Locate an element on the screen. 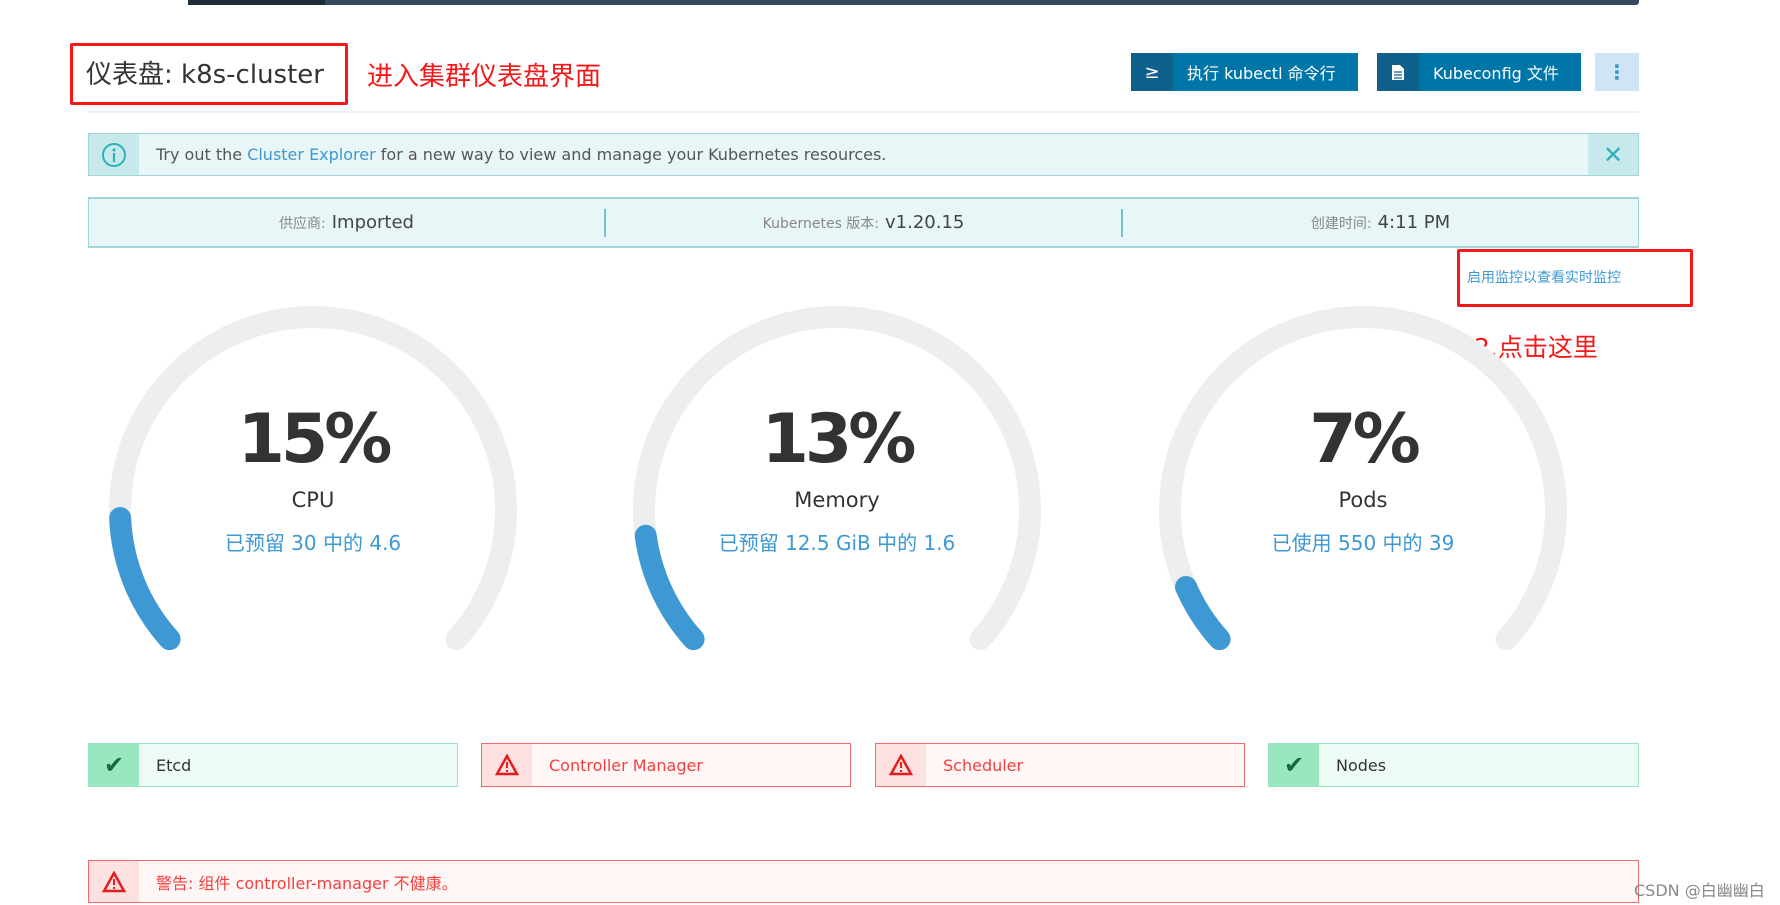 The height and width of the screenshot is (905, 1780). created-time-info: 创建时间: 4:11 PM is located at coordinates (1380, 222).